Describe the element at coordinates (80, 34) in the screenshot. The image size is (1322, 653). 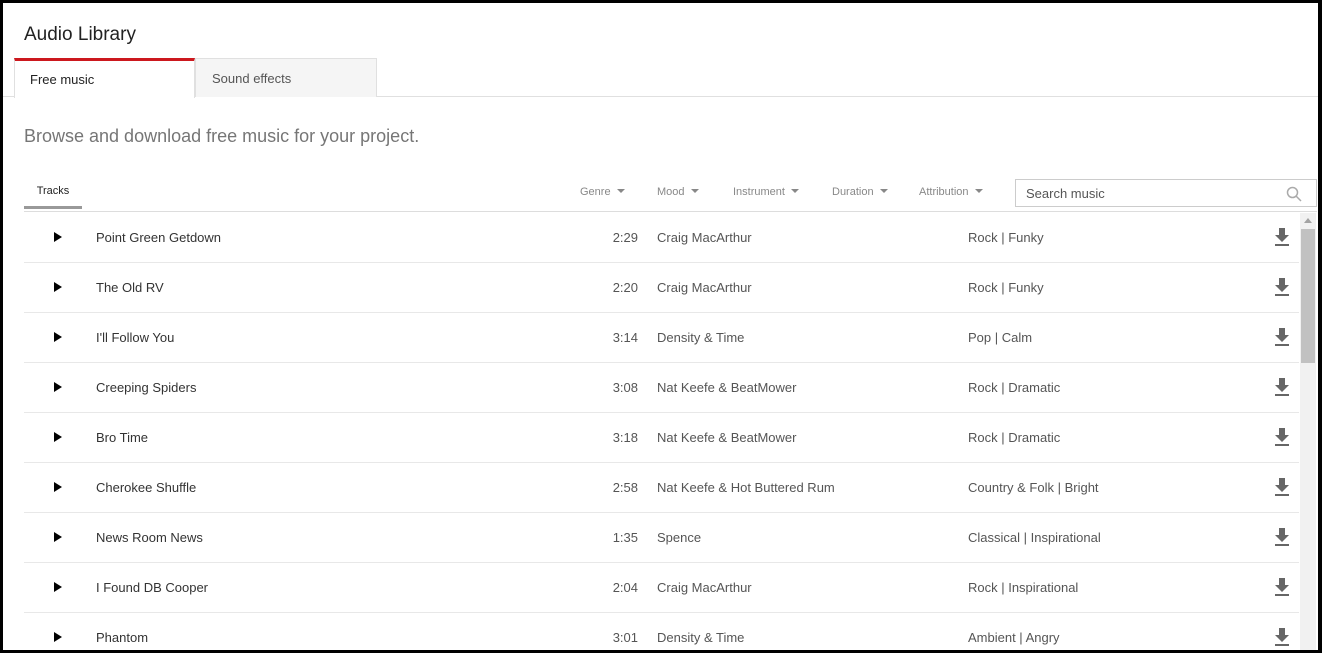
I see `page-title: Audio Library` at that location.